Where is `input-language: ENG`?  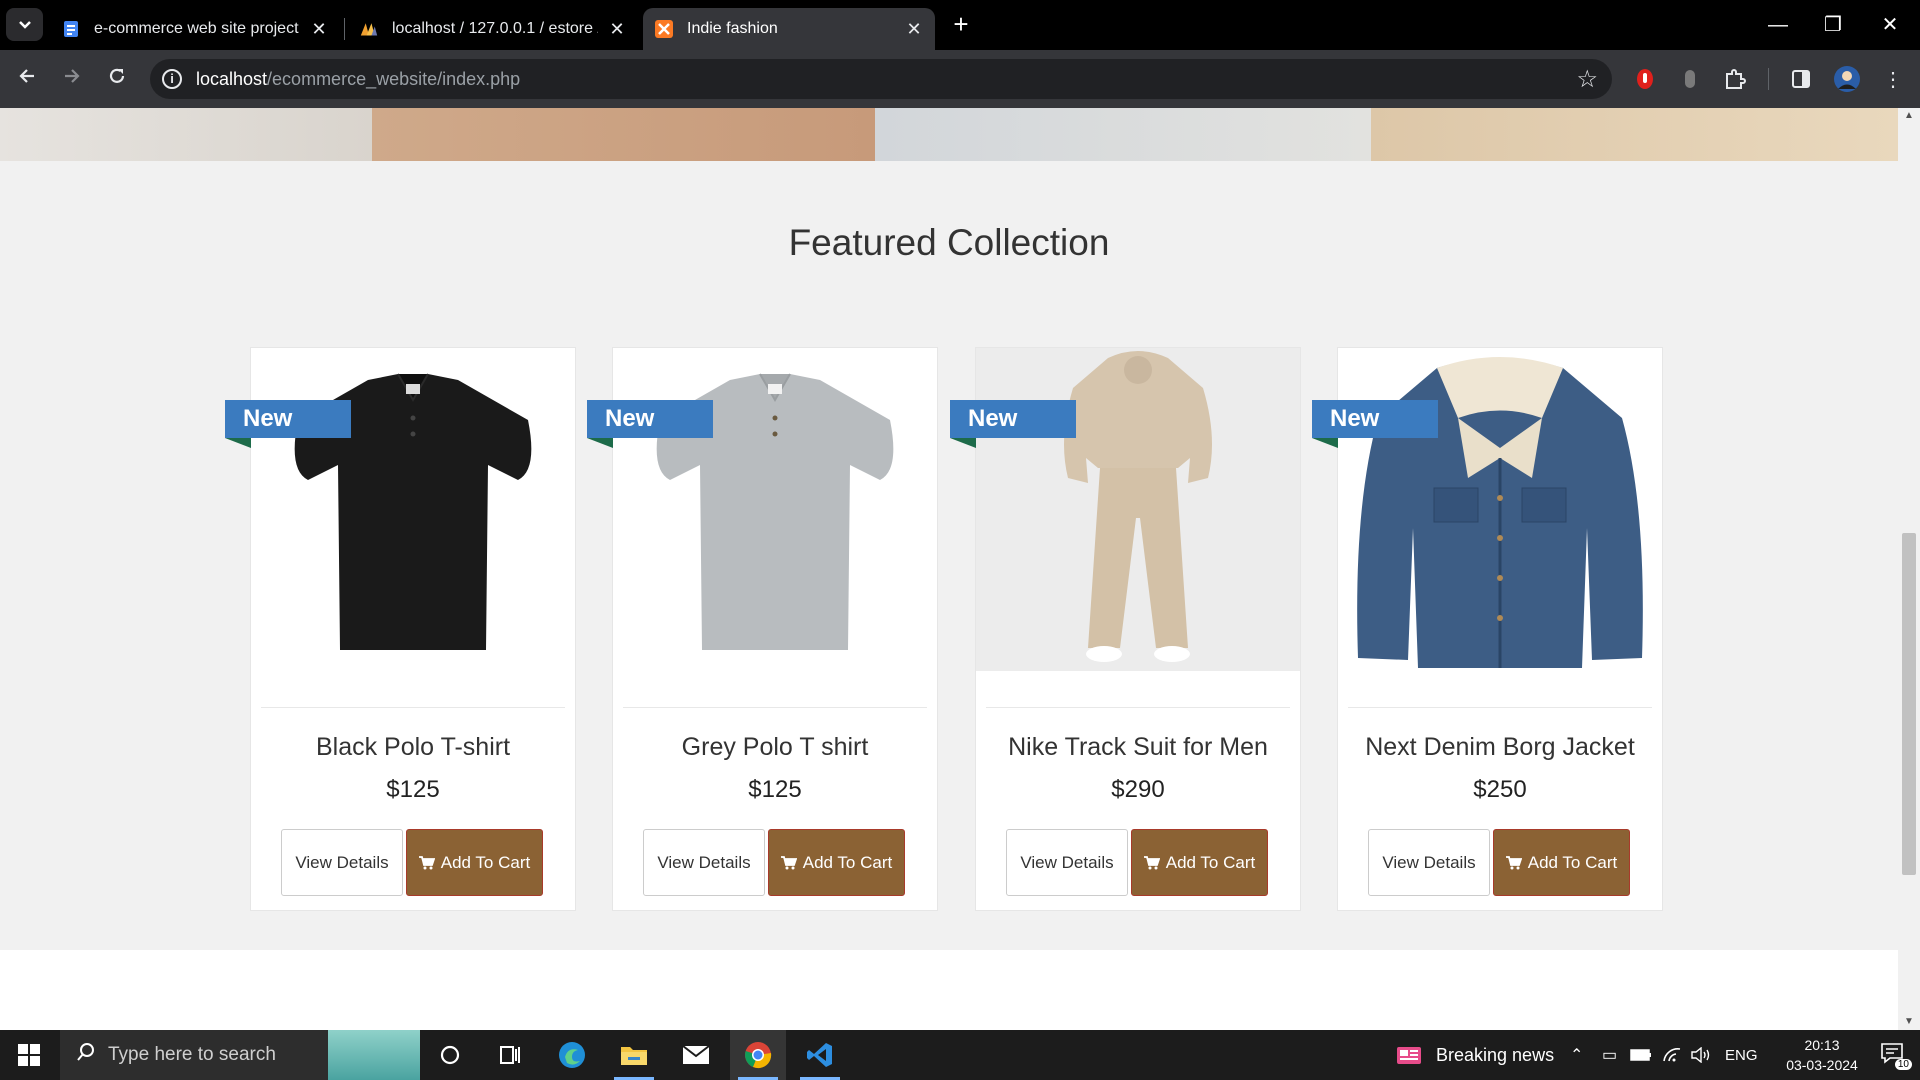 input-language: ENG is located at coordinates (1741, 1055).